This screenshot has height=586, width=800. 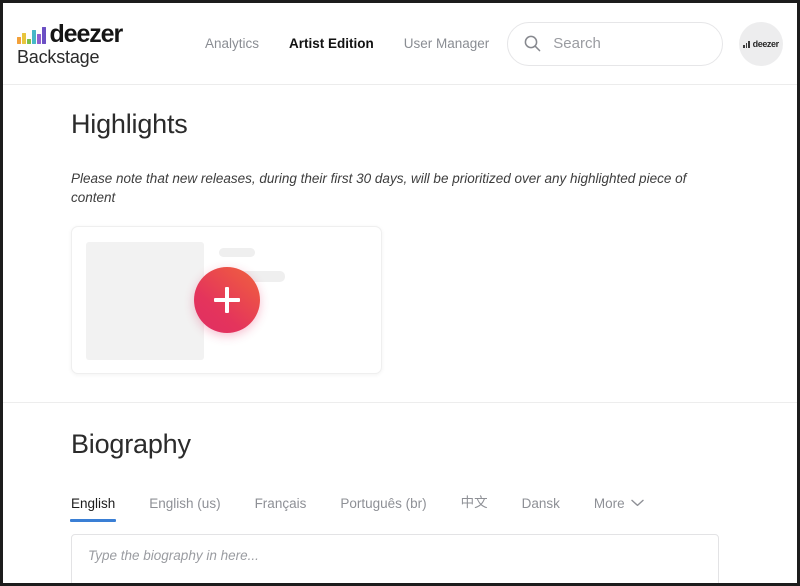 I want to click on tab-english: English, so click(x=93, y=509).